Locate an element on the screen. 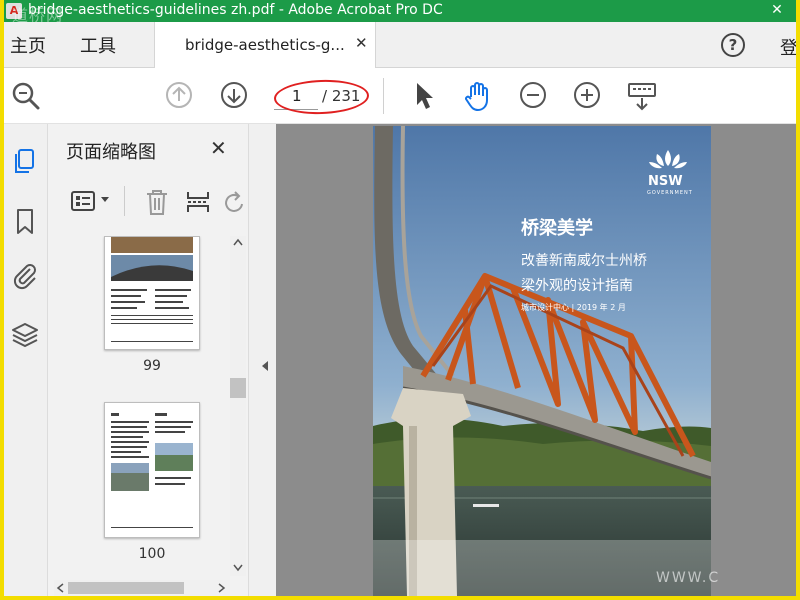  tab-home: 主页 is located at coordinates (28, 45).